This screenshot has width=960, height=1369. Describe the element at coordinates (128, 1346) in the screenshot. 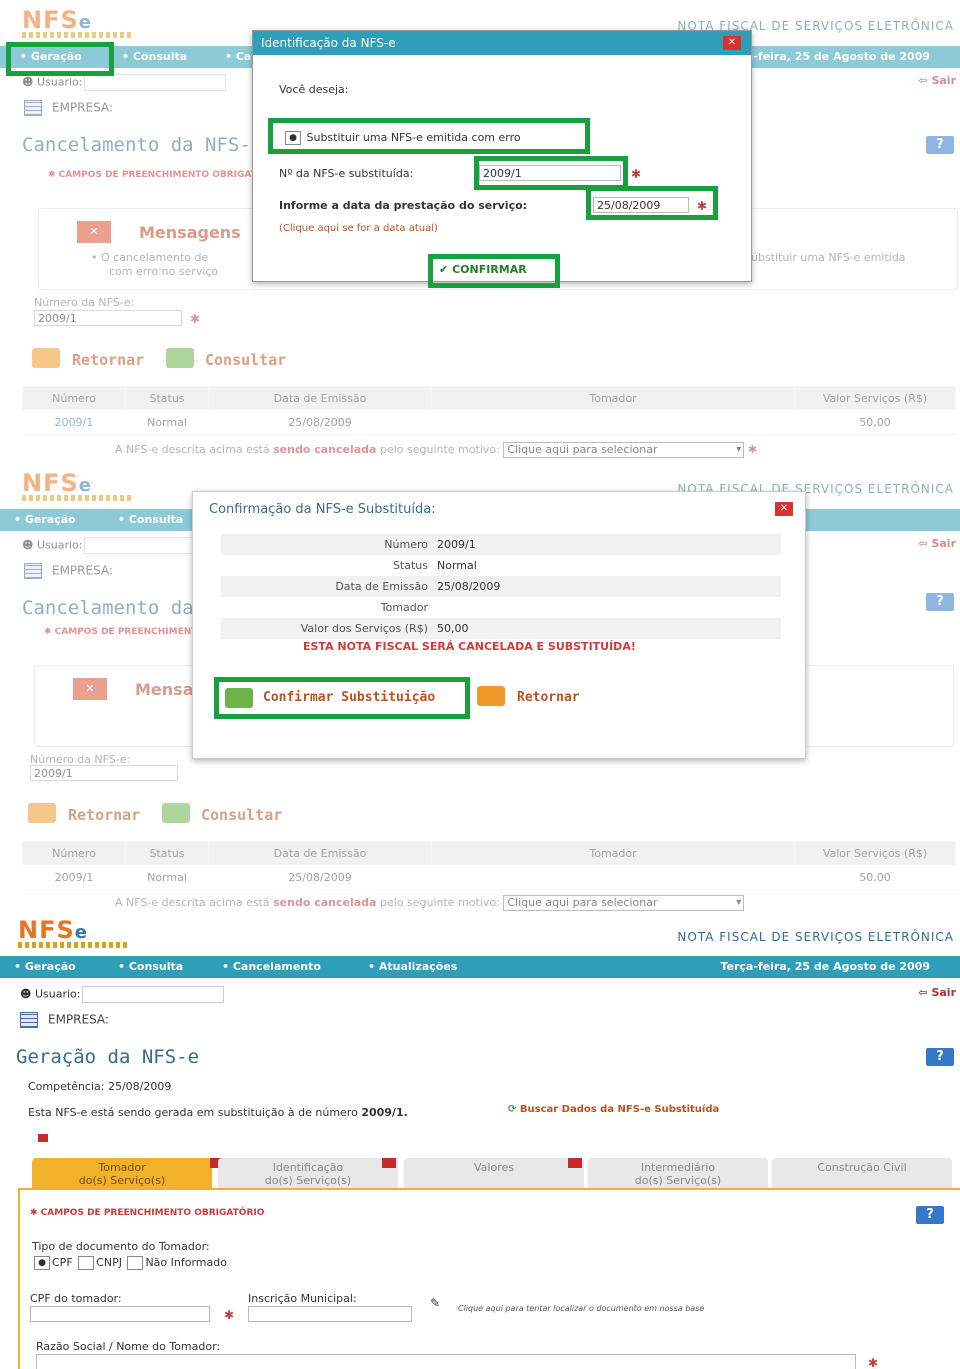

I see `razao-label: Razão Social / Nome do Tomador:` at that location.